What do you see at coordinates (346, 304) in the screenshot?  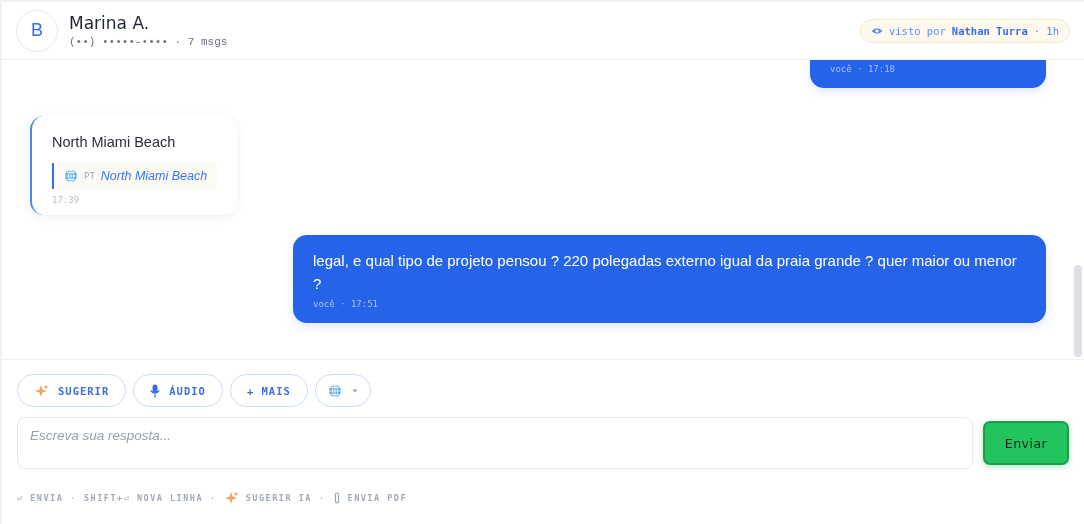 I see `message-time: você · 17:51` at bounding box center [346, 304].